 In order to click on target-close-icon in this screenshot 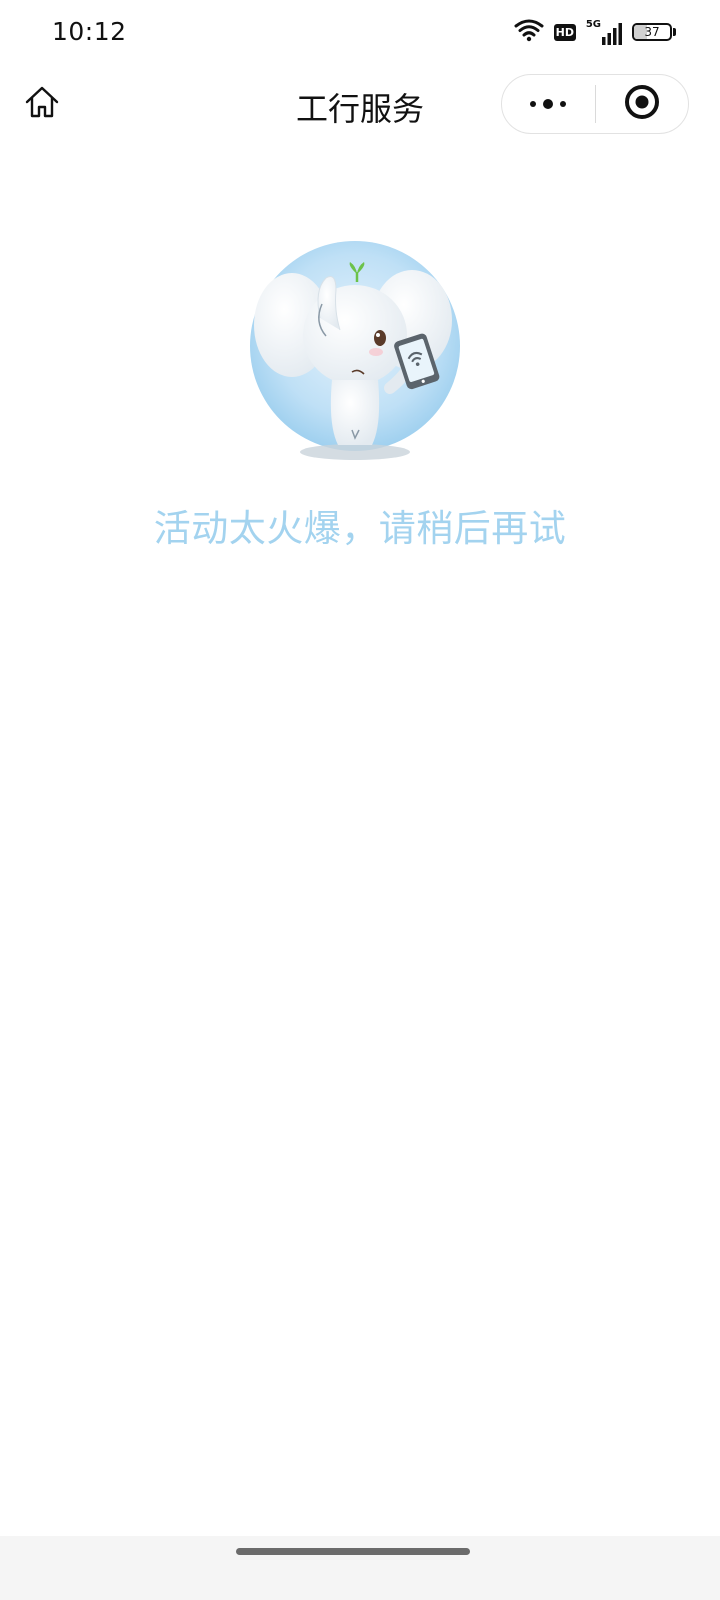, I will do `click(642, 104)`.